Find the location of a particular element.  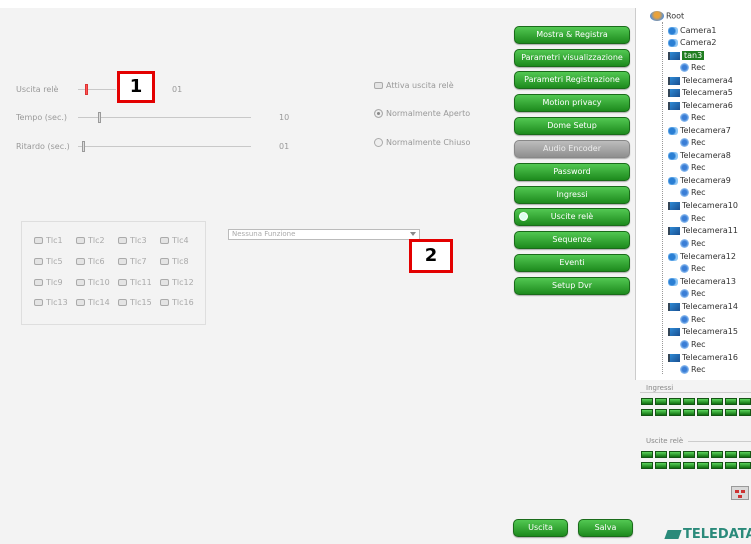

normalmente-chiuso-option: Normalmente Chiuso is located at coordinates (422, 142).